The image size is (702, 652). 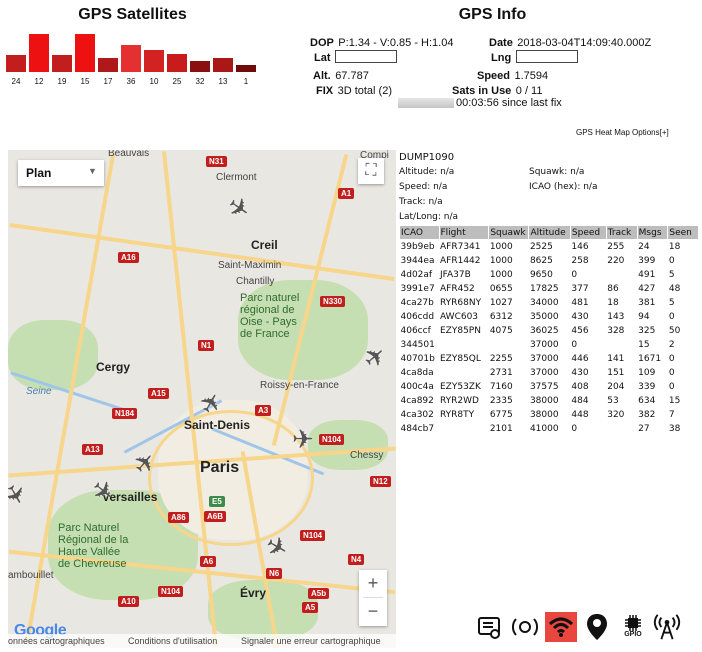 What do you see at coordinates (373, 611) in the screenshot?
I see `zoom-out-button: −` at bounding box center [373, 611].